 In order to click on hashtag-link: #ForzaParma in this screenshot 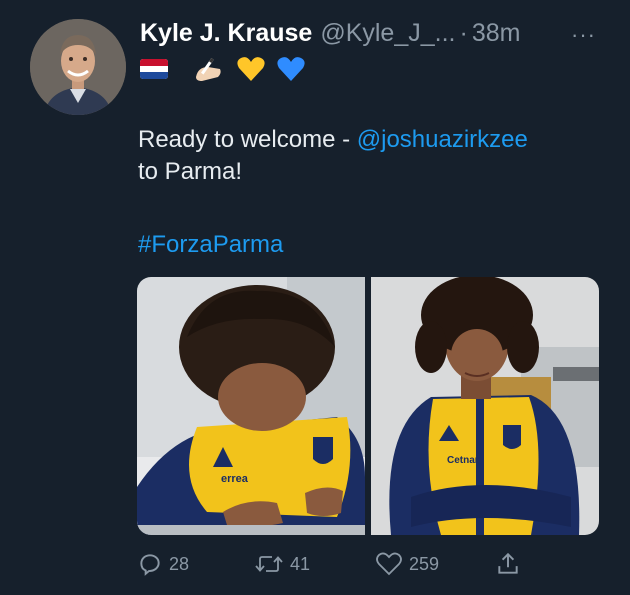, I will do `click(210, 244)`.